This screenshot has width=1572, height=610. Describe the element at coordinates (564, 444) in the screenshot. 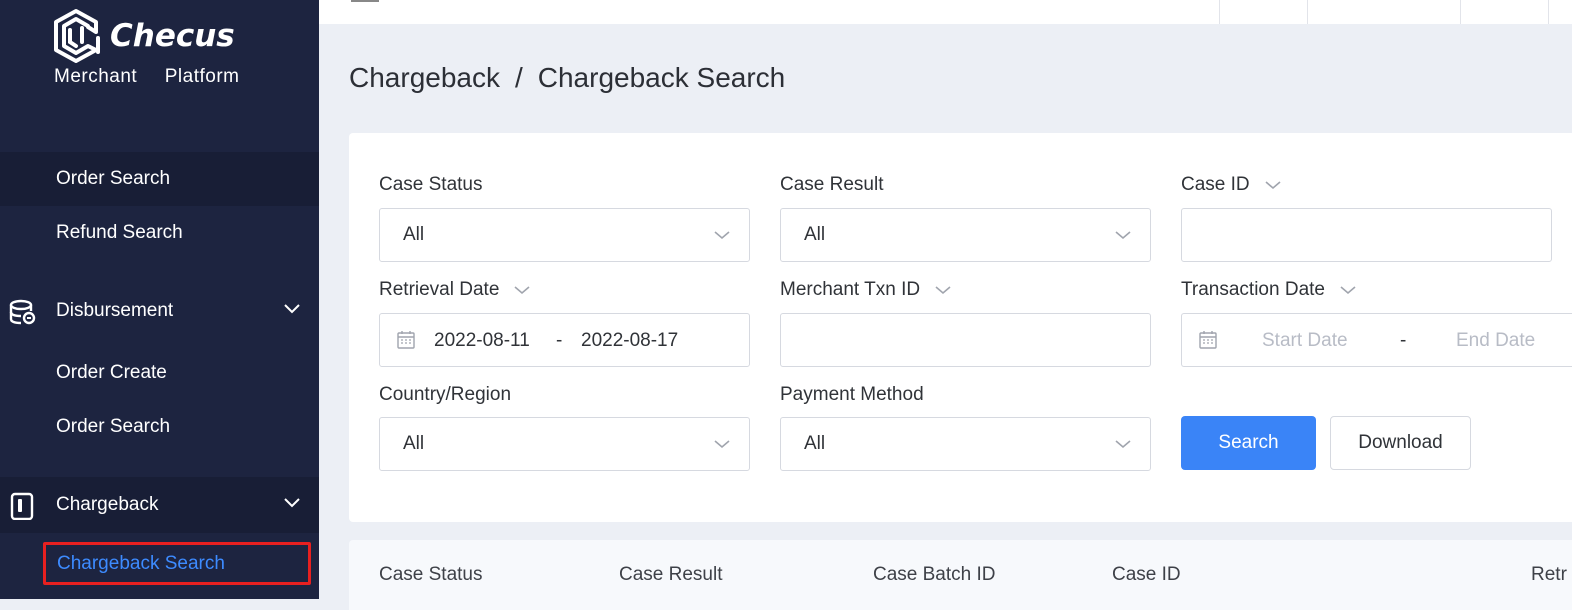

I see `country-region-select: All` at that location.